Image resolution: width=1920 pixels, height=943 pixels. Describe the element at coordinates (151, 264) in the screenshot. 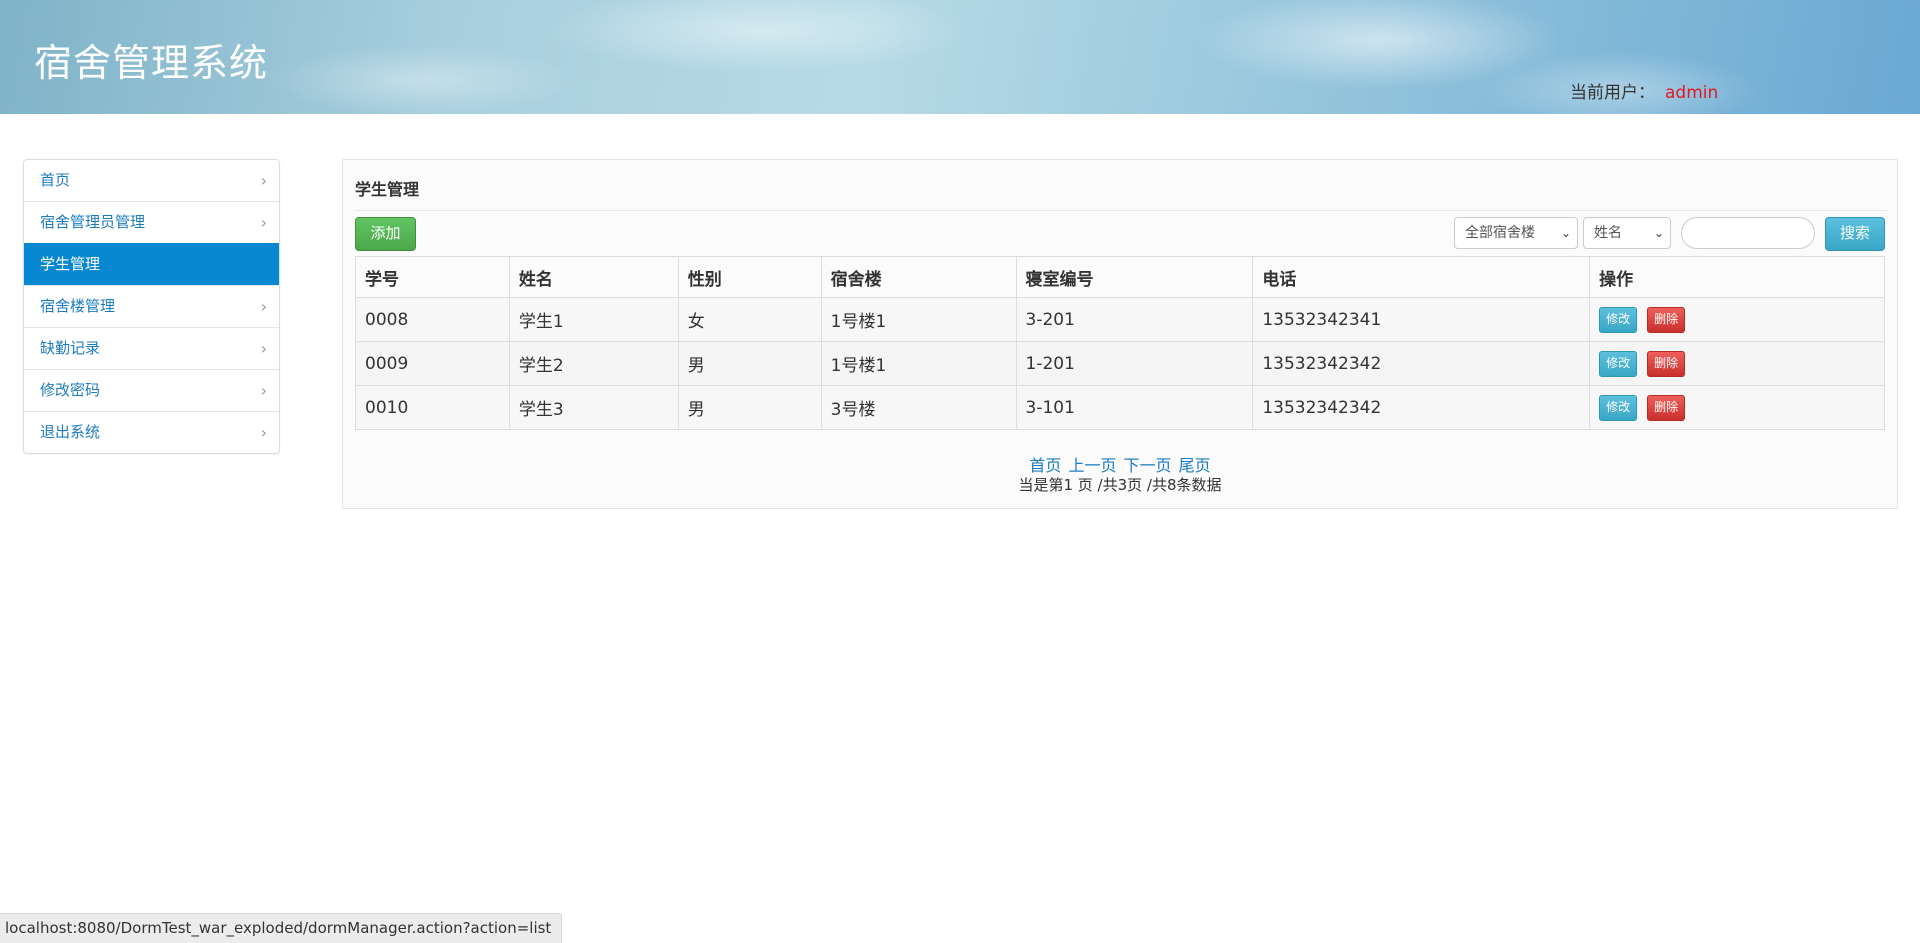

I see `sidebar-item-students: 学生管理` at that location.